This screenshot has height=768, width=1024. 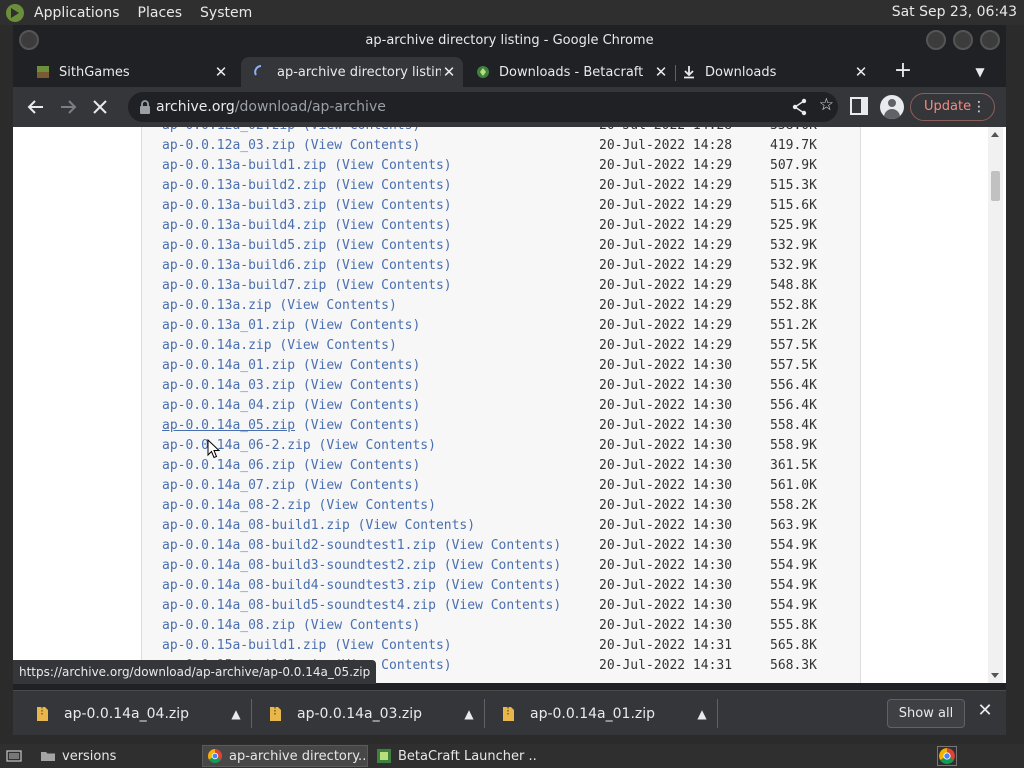 I want to click on tab-ap-archive: ap-archive directory listin ✕, so click(x=352, y=72).